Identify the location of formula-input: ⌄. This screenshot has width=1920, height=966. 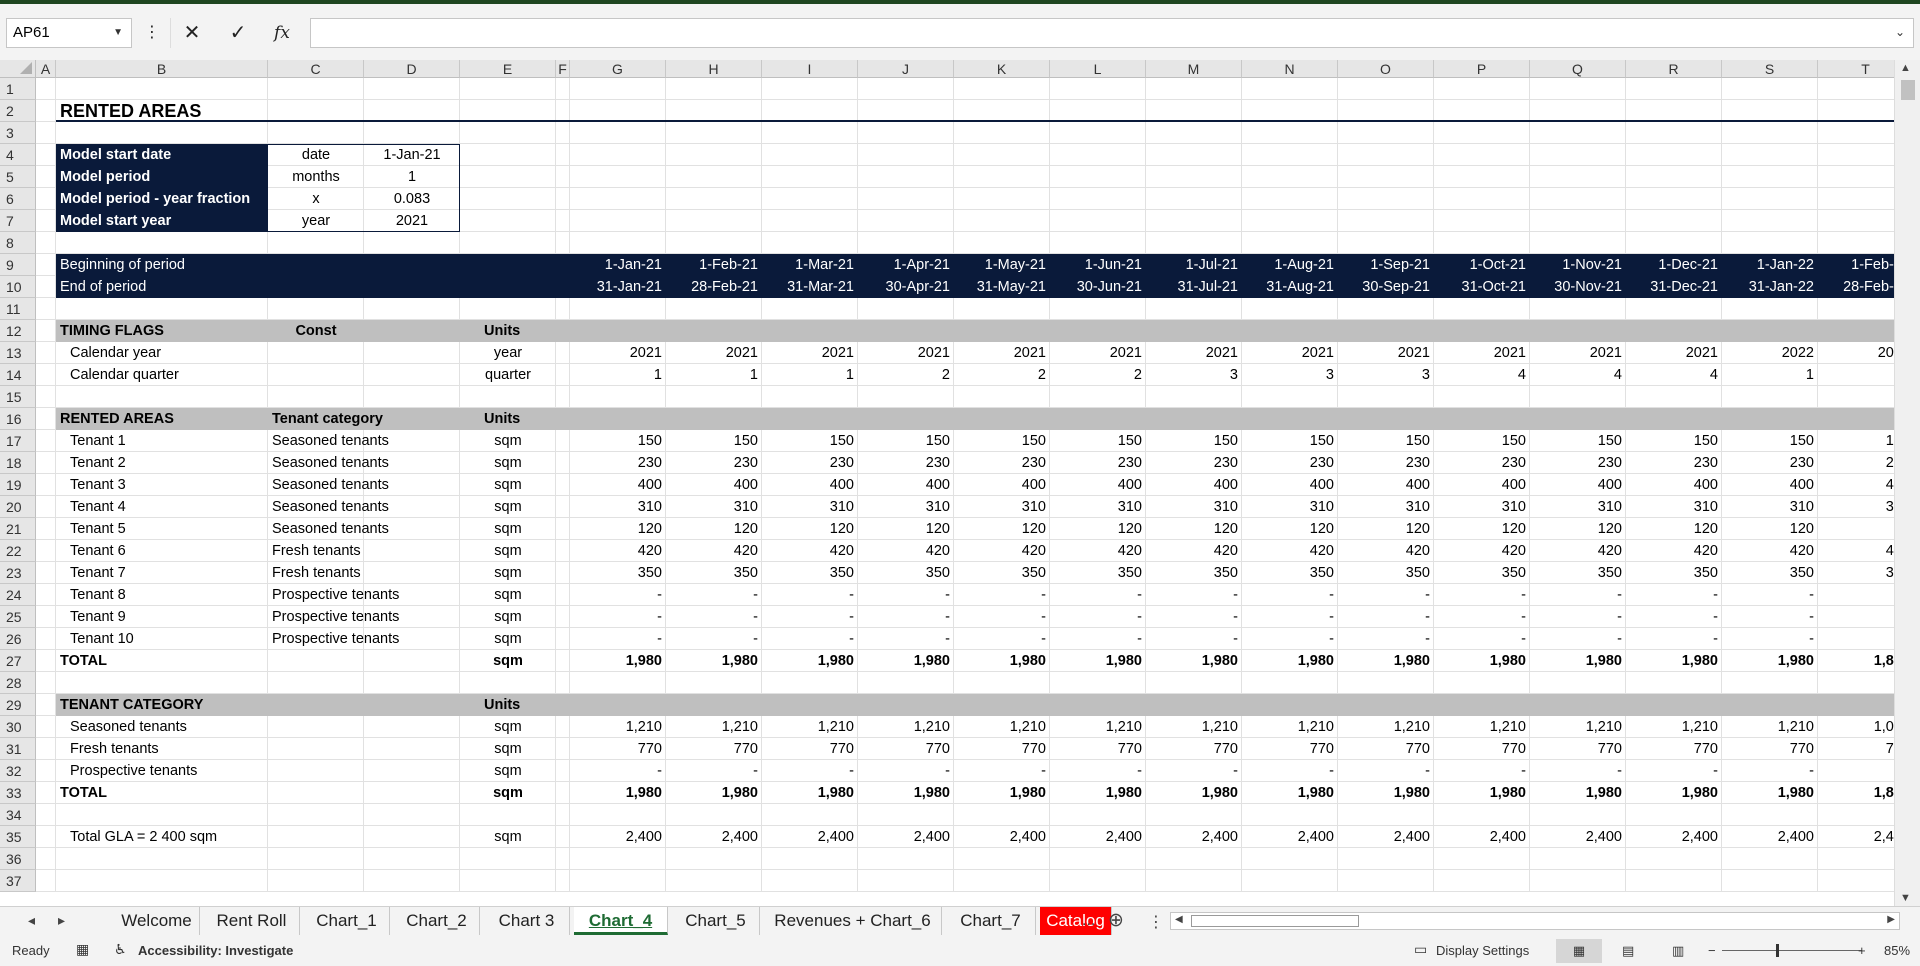
(1112, 33).